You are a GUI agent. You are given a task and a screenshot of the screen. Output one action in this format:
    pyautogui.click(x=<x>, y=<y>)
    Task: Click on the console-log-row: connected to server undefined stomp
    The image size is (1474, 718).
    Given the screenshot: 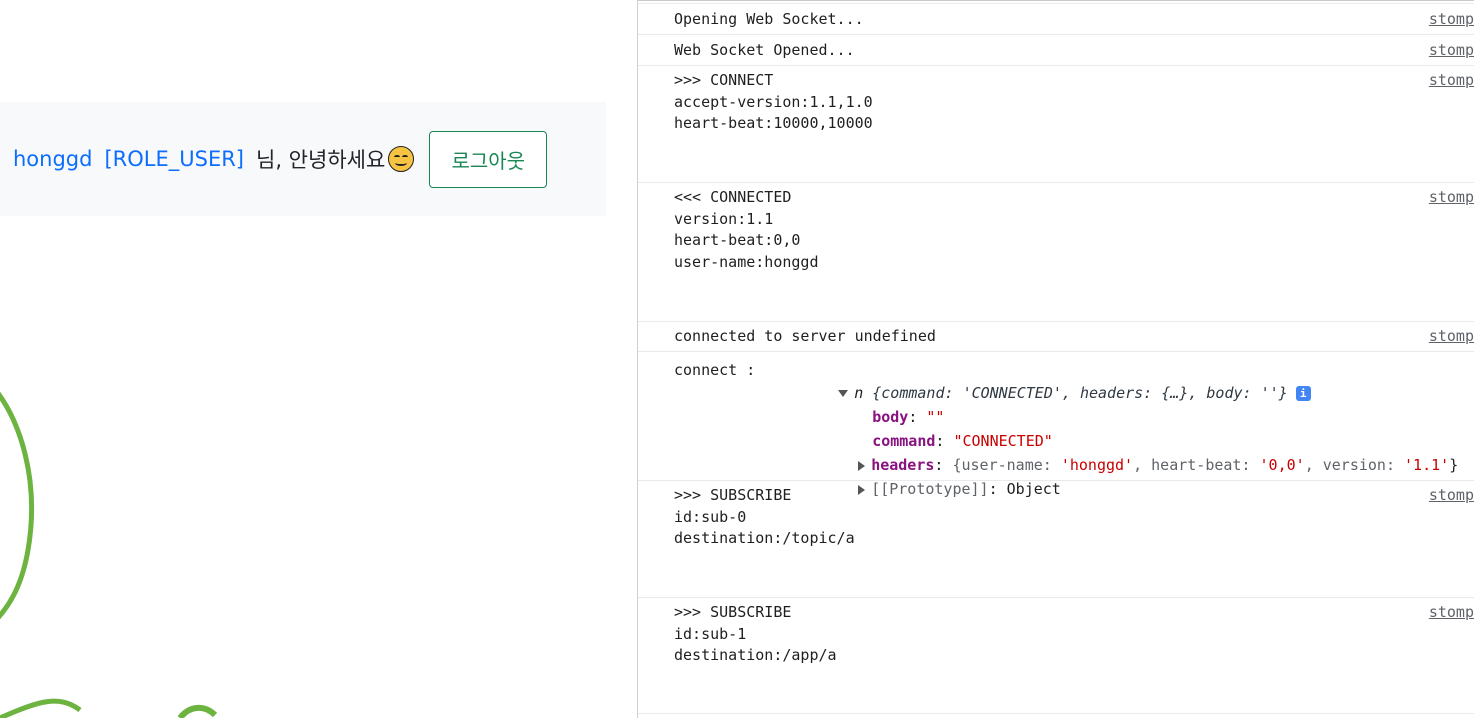 What is the action you would take?
    pyautogui.click(x=1056, y=336)
    